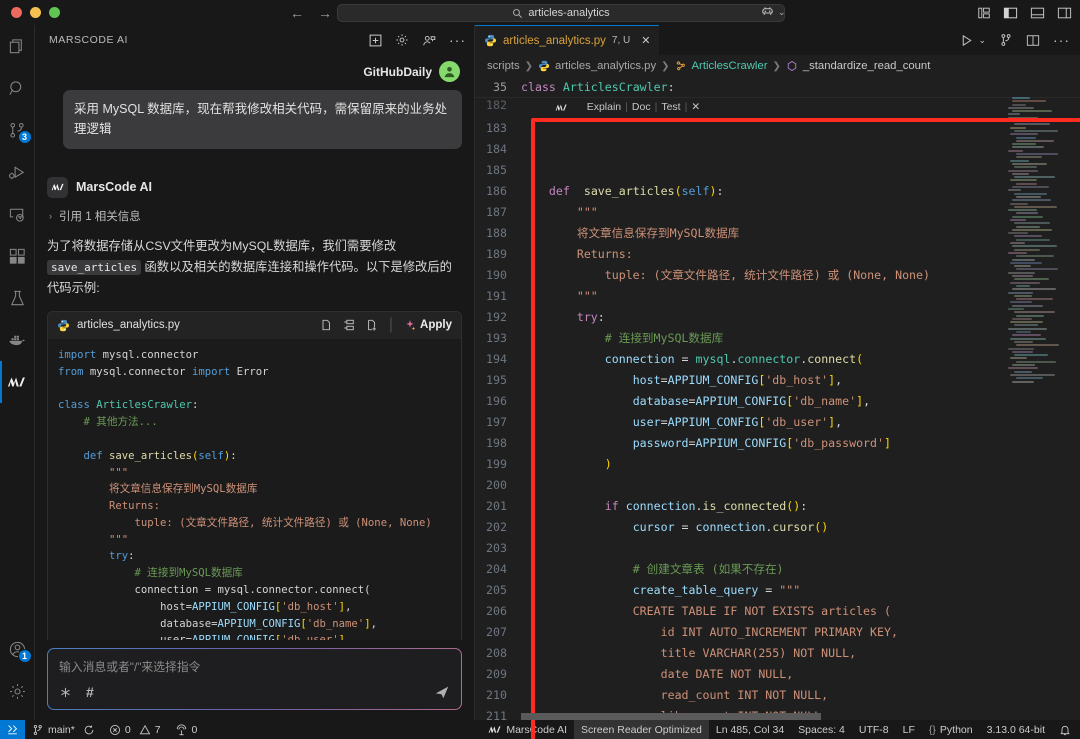  I want to click on git-branch-status: main*, so click(63, 729).